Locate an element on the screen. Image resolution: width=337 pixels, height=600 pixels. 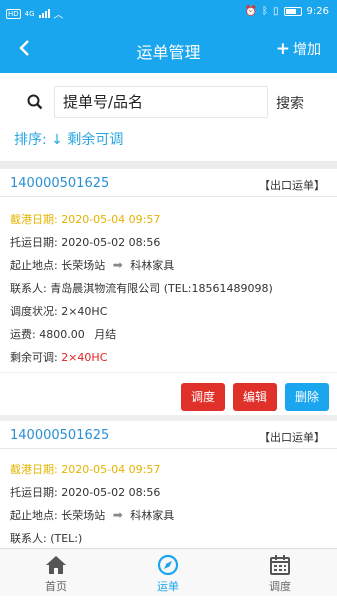
tab-home: 首页 is located at coordinates (56, 573).